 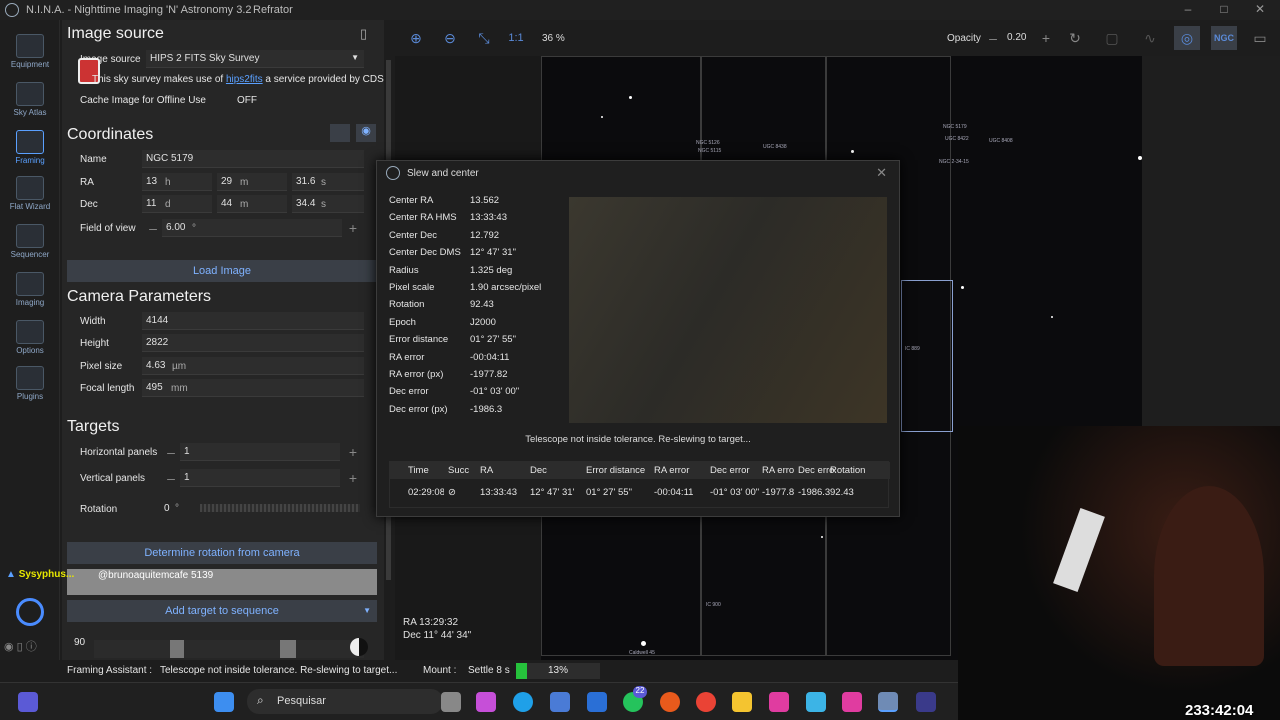 I want to click on sidebar-item-sky-atlas: Sky Atlas, so click(x=30, y=99).